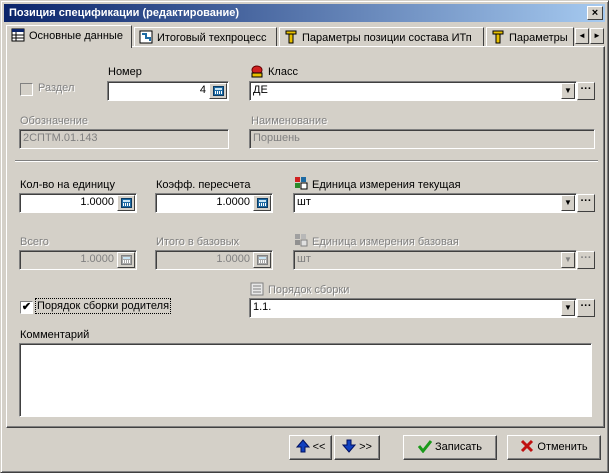 The width and height of the screenshot is (609, 473). Describe the element at coordinates (257, 71) in the screenshot. I see `class-icon` at that location.